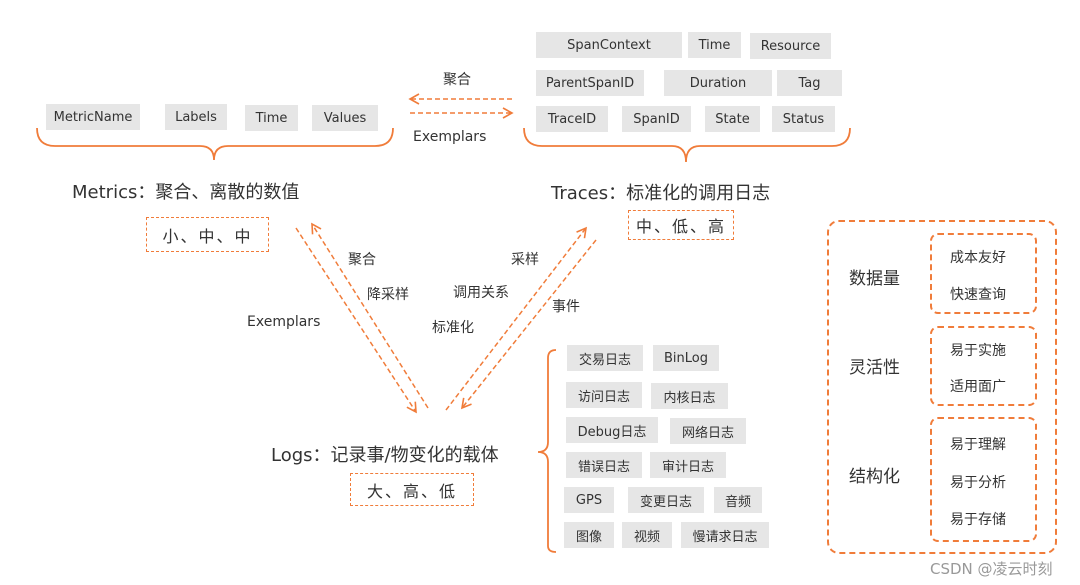  Describe the element at coordinates (689, 396) in the screenshot. I see `logs-type: 内核日志` at that location.